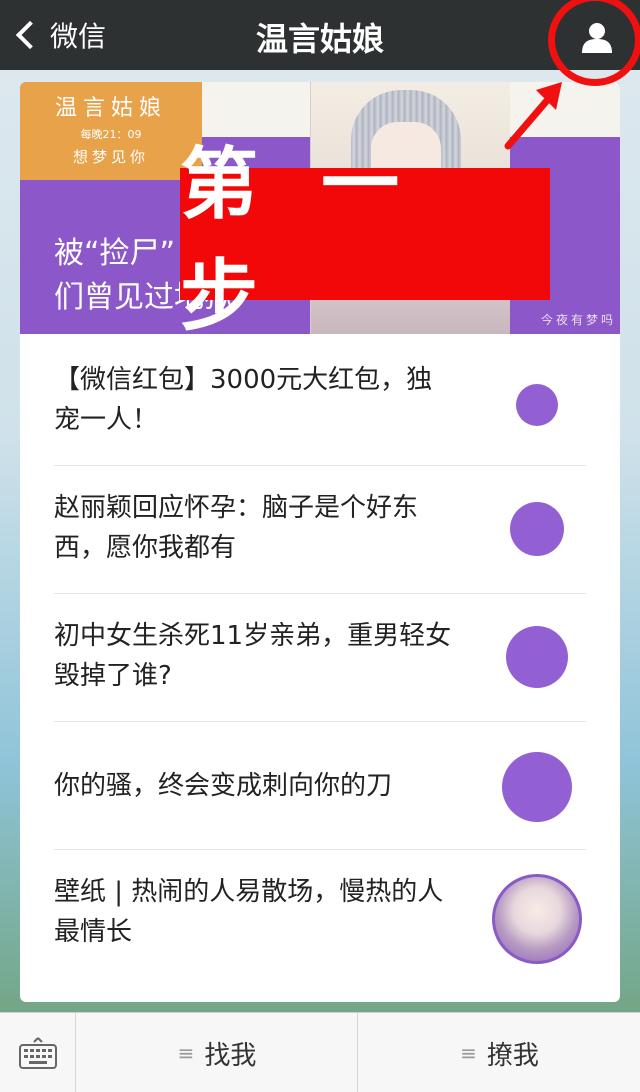 The image size is (640, 1092). What do you see at coordinates (249, 912) in the screenshot?
I see `article-title: 壁纸 | 热闹的人易散场，慢热的人最情长` at bounding box center [249, 912].